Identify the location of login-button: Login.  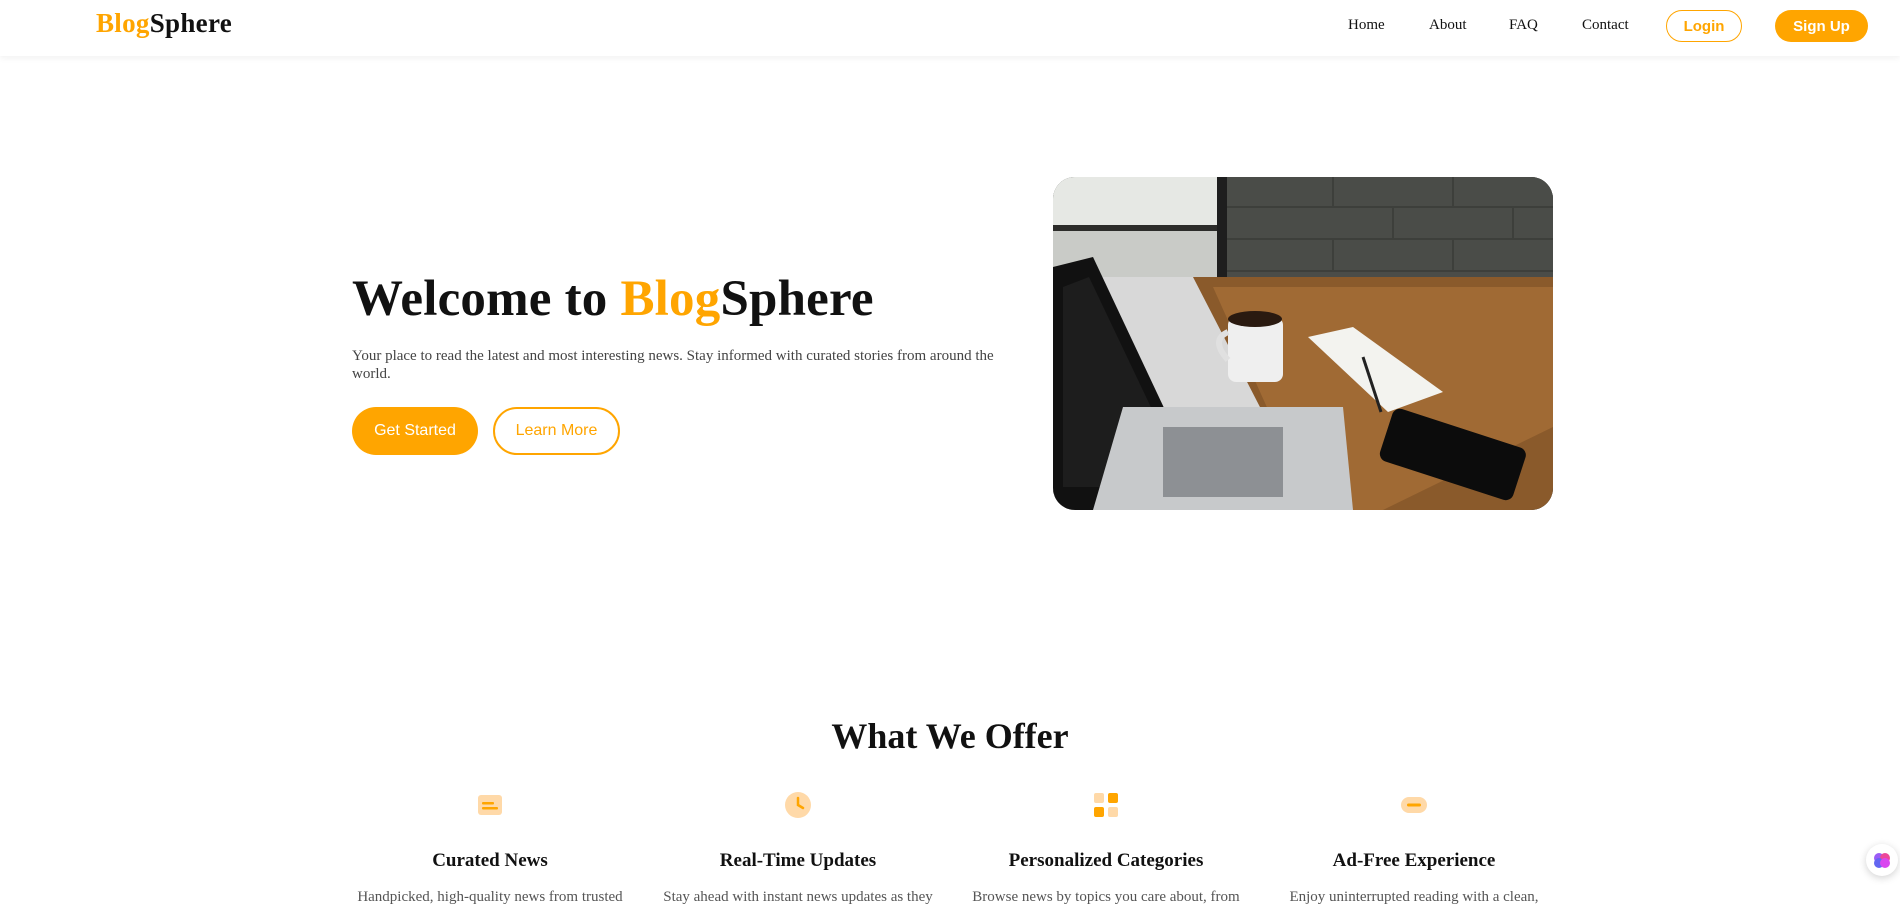
(1704, 26).